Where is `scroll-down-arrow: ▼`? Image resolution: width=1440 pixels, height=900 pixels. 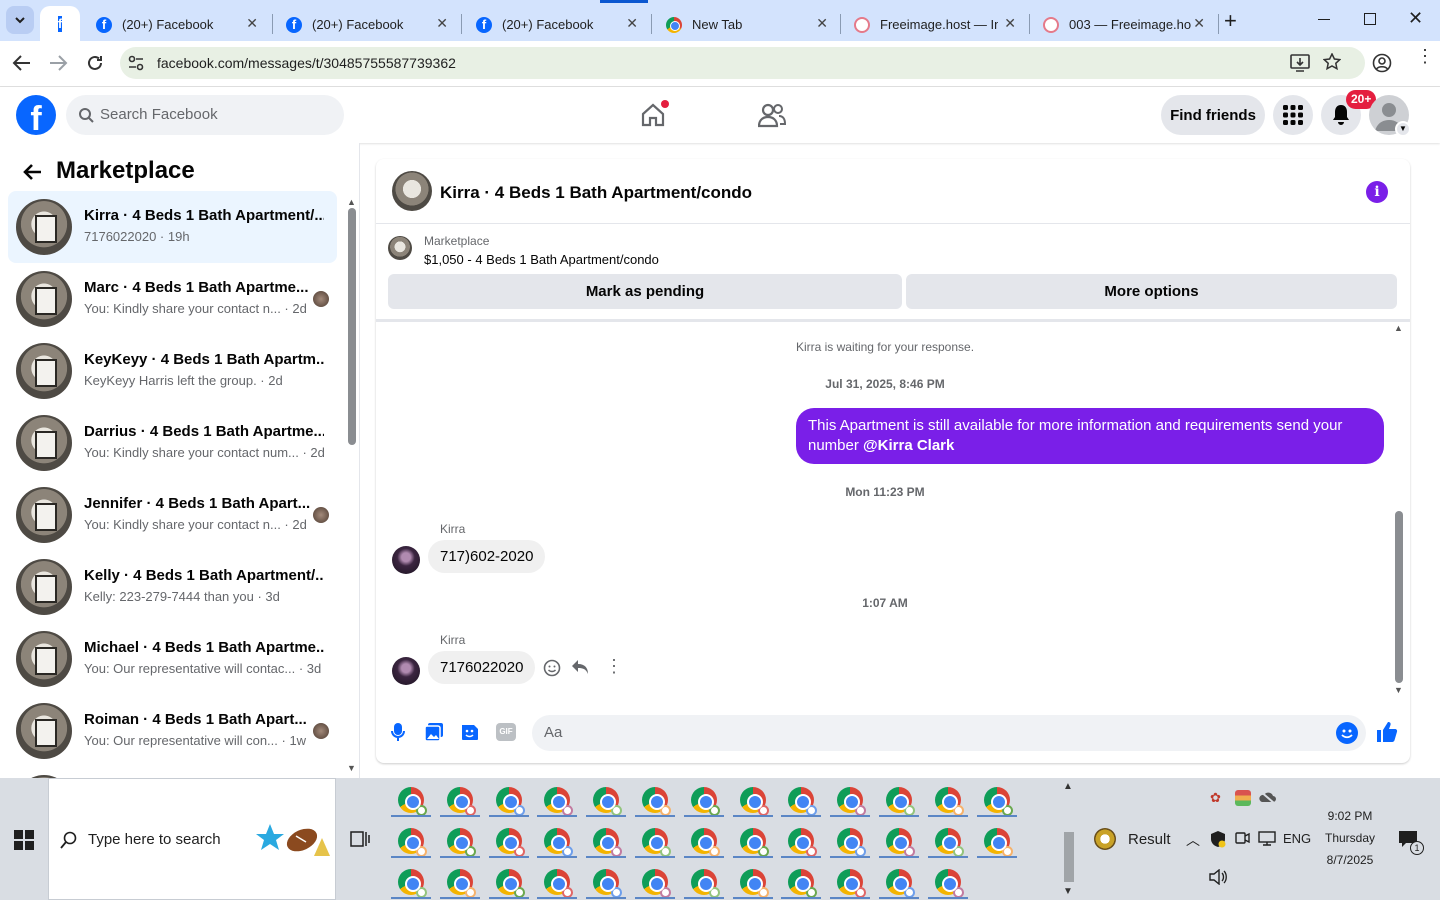 scroll-down-arrow: ▼ is located at coordinates (351, 768).